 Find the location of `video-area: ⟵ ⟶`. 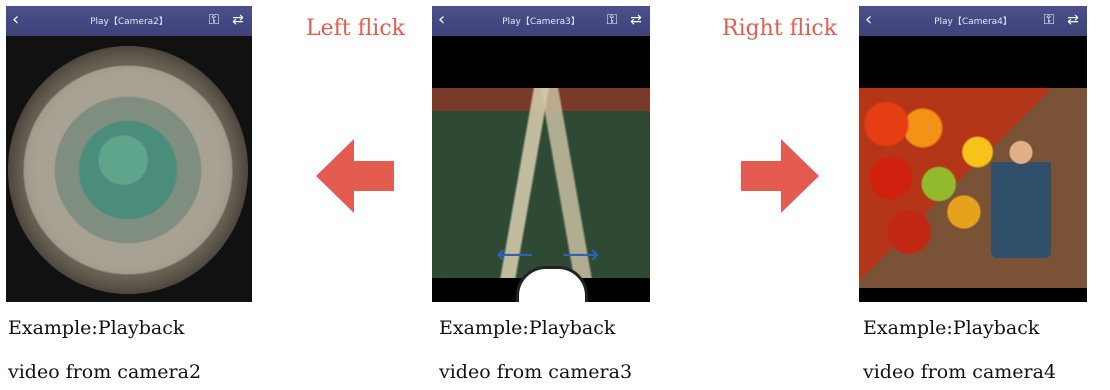

video-area: ⟵ ⟶ is located at coordinates (541, 195).